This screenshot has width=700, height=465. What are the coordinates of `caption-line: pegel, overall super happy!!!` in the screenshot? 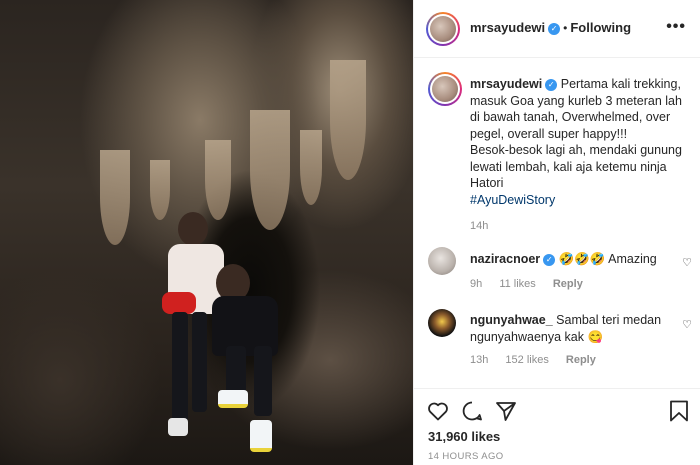 It's located at (549, 133).